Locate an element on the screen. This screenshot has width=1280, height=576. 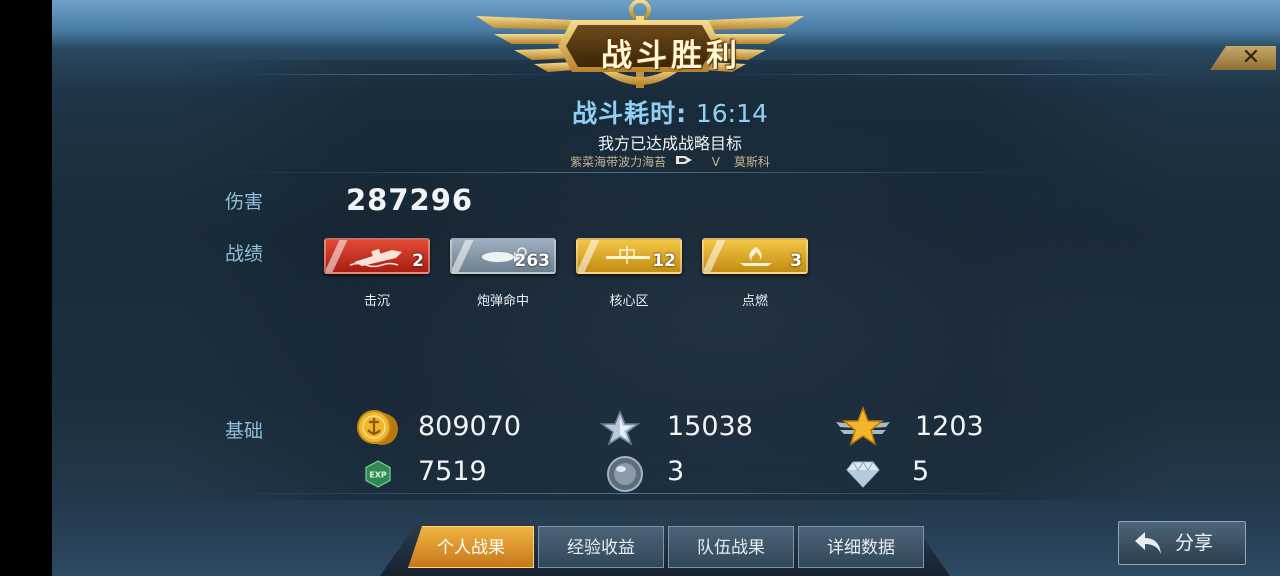
gold-coin-icon is located at coordinates (377, 427).